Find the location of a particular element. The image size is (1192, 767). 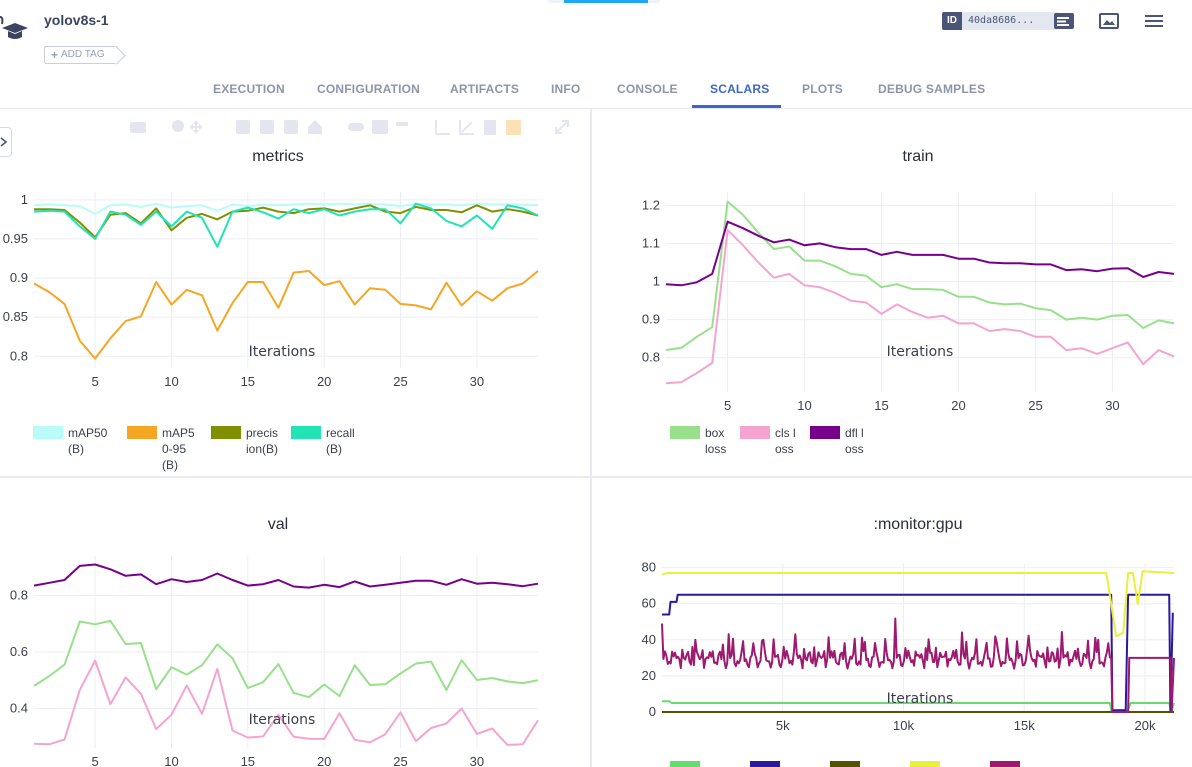

tab-artifacts: ARTIFACTS is located at coordinates (484, 89).